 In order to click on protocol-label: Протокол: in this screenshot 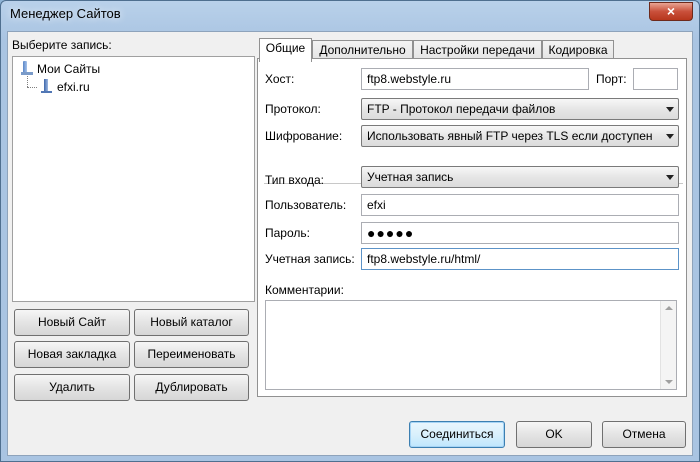, I will do `click(293, 109)`.